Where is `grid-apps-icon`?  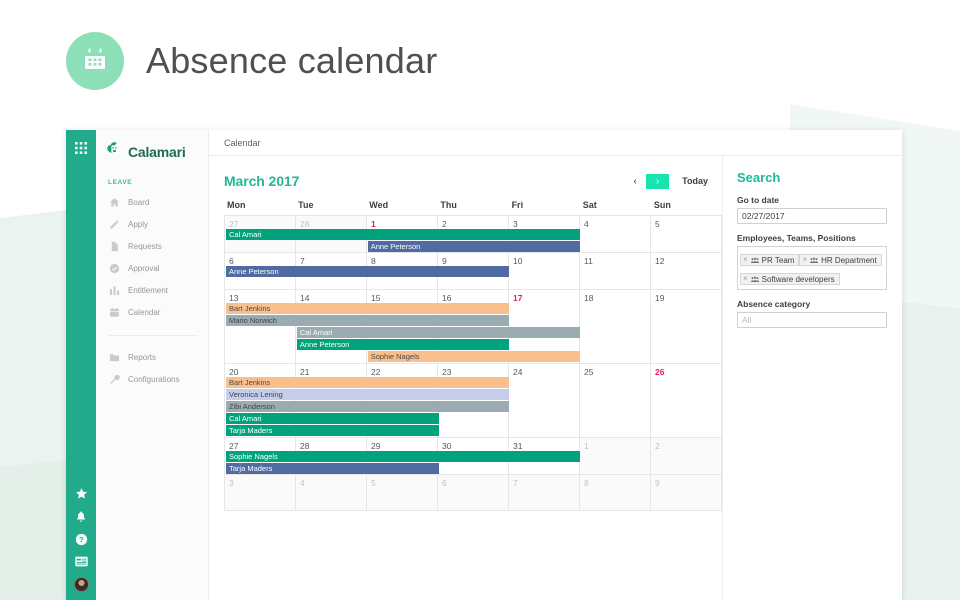
grid-apps-icon is located at coordinates (81, 148).